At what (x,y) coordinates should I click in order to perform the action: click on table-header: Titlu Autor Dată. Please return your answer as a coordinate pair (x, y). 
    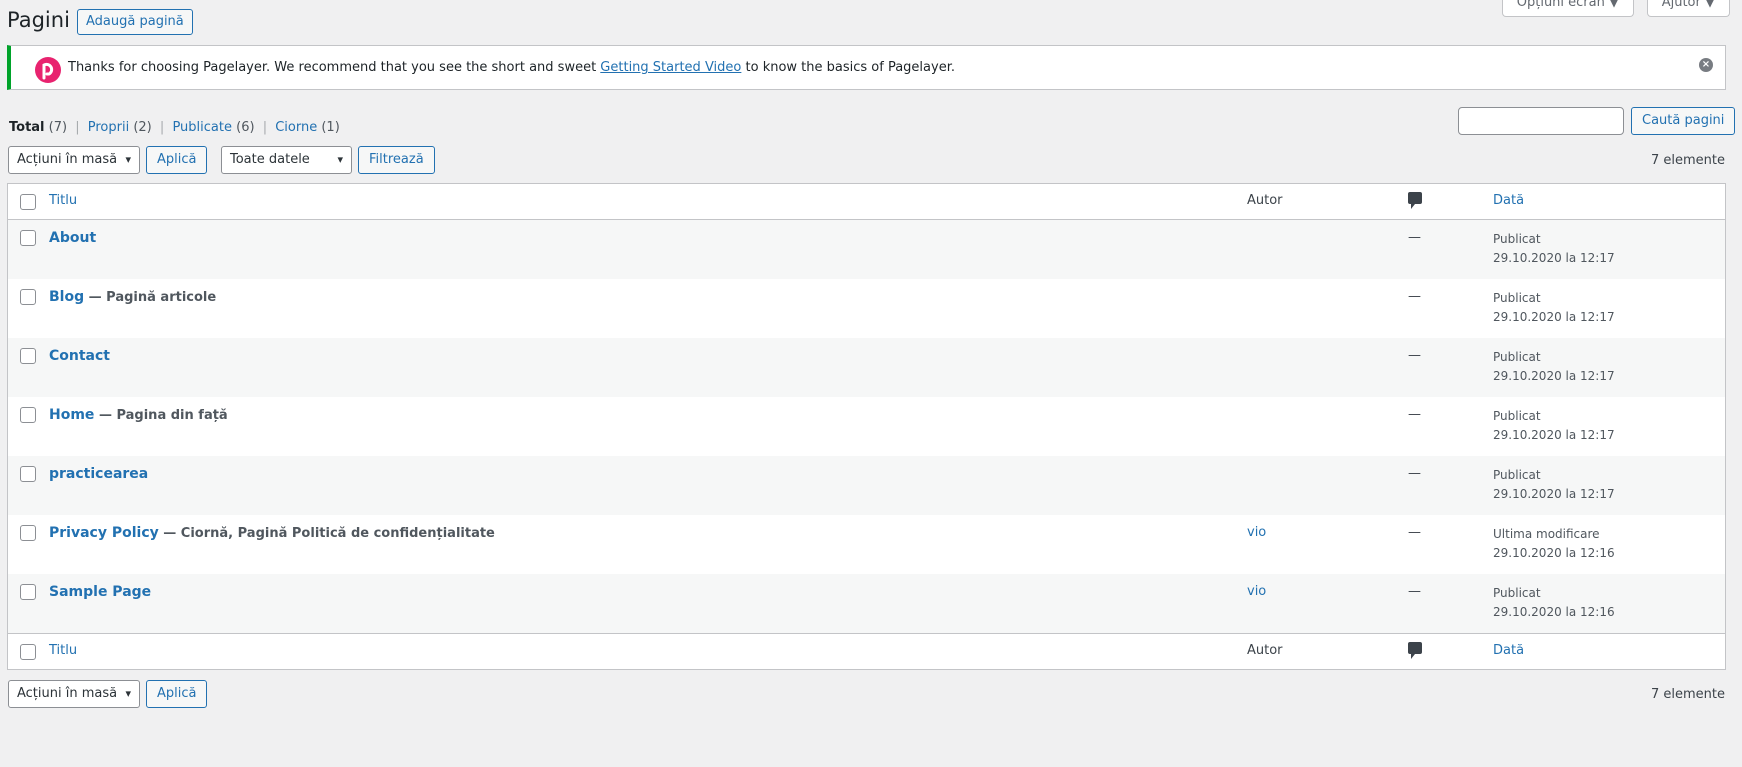
    Looking at the image, I should click on (866, 202).